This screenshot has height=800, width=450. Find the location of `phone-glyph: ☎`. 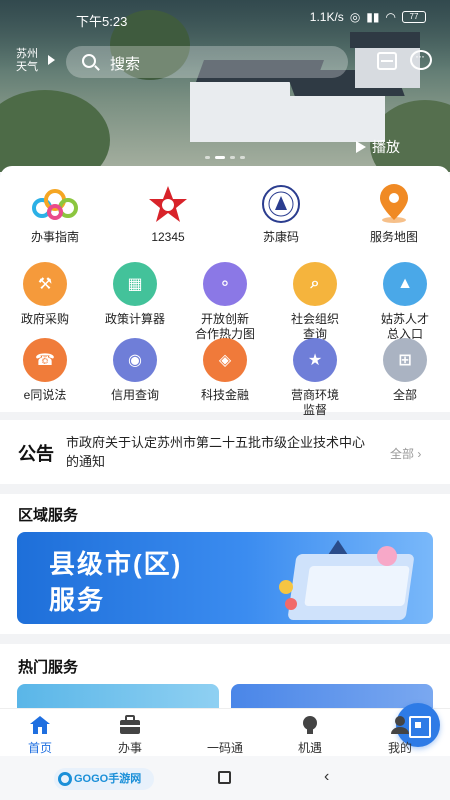

phone-glyph: ☎ is located at coordinates (45, 360).